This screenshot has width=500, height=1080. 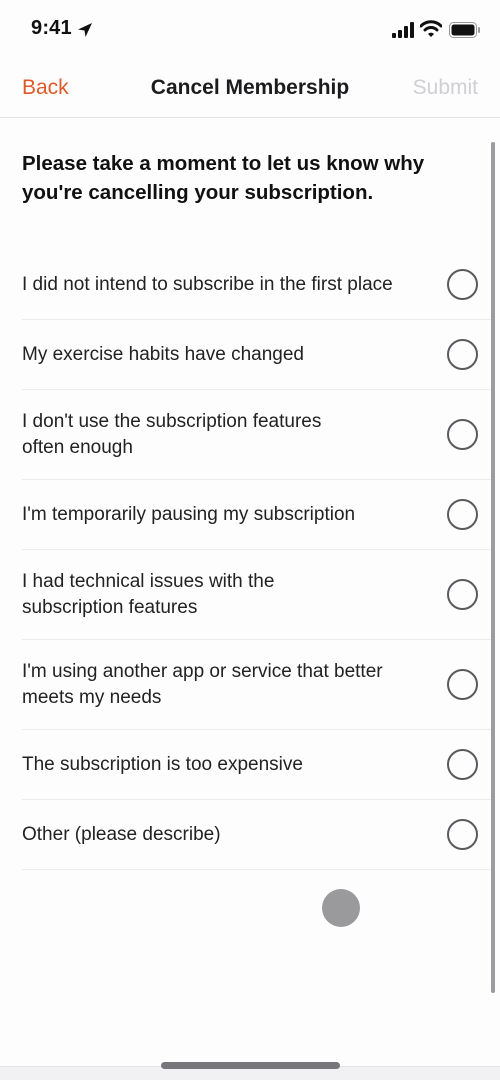 I want to click on wifi-icon, so click(x=431, y=28).